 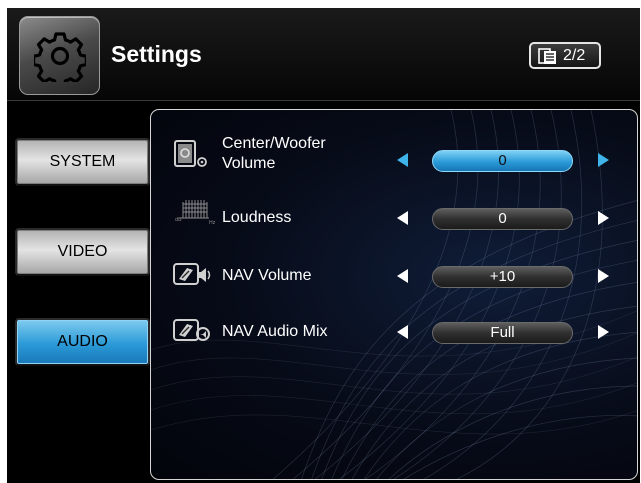 What do you see at coordinates (249, 163) in the screenshot?
I see `setting-label-line2: Volume` at bounding box center [249, 163].